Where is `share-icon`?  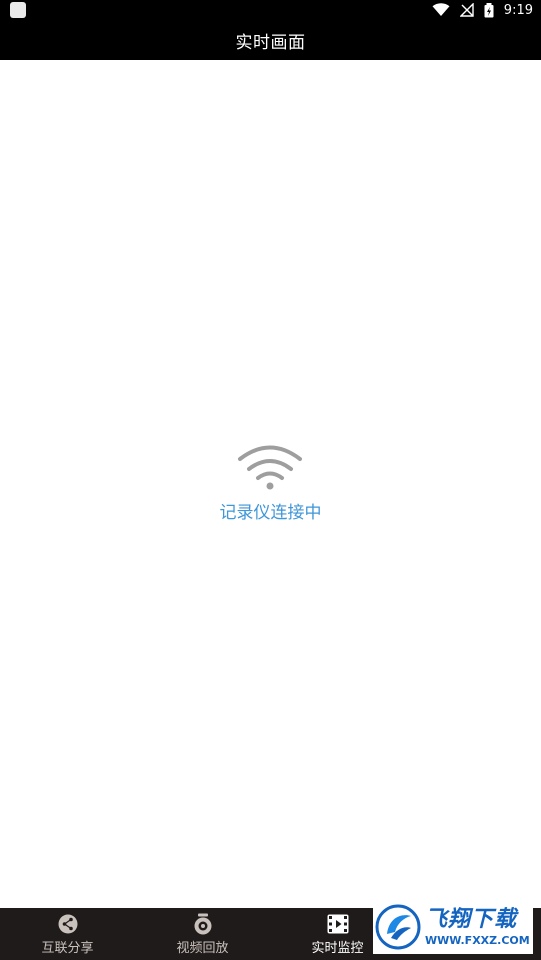
share-icon is located at coordinates (68, 924).